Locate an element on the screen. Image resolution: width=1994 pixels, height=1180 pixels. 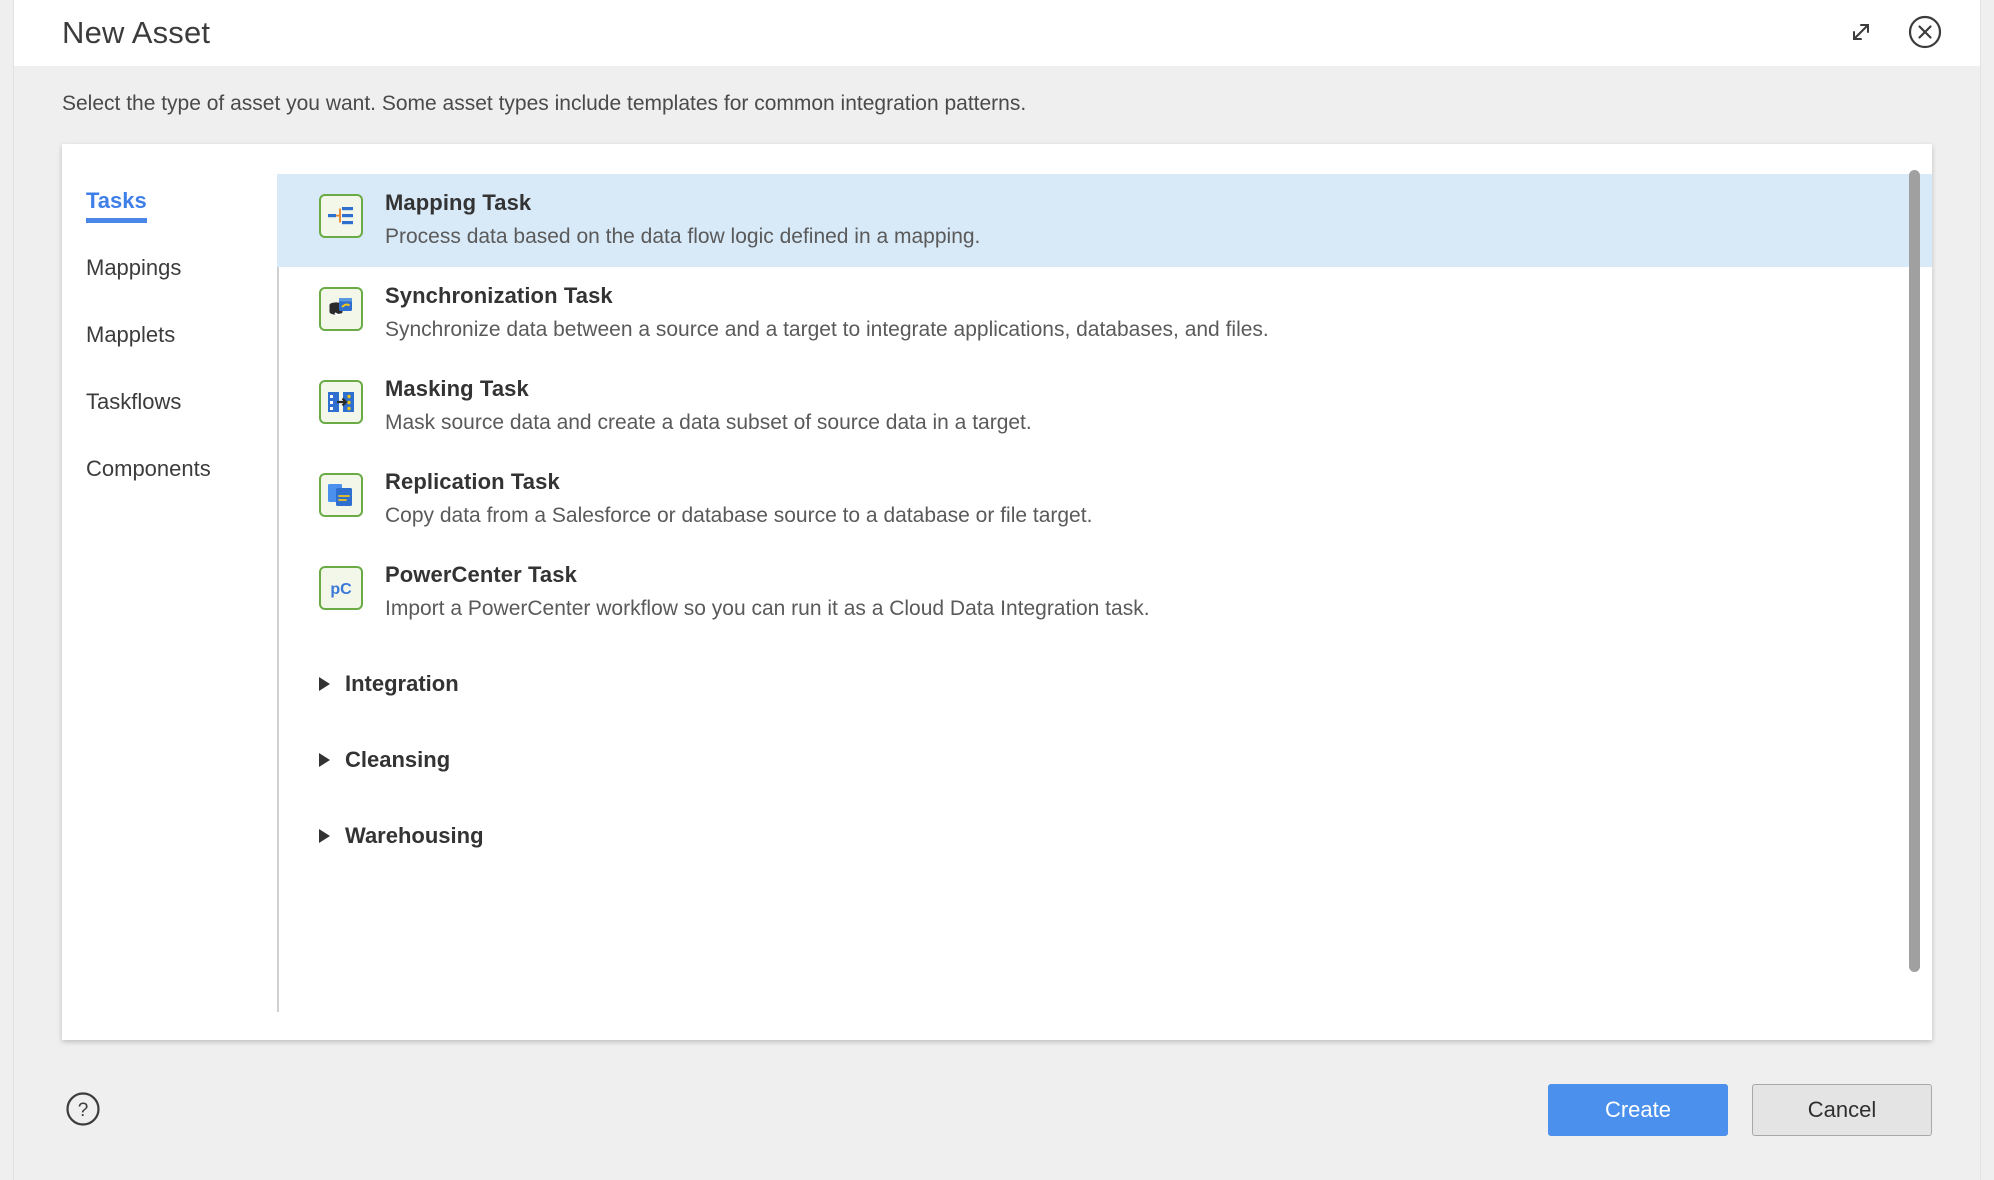
group-label: Integration is located at coordinates (402, 683).